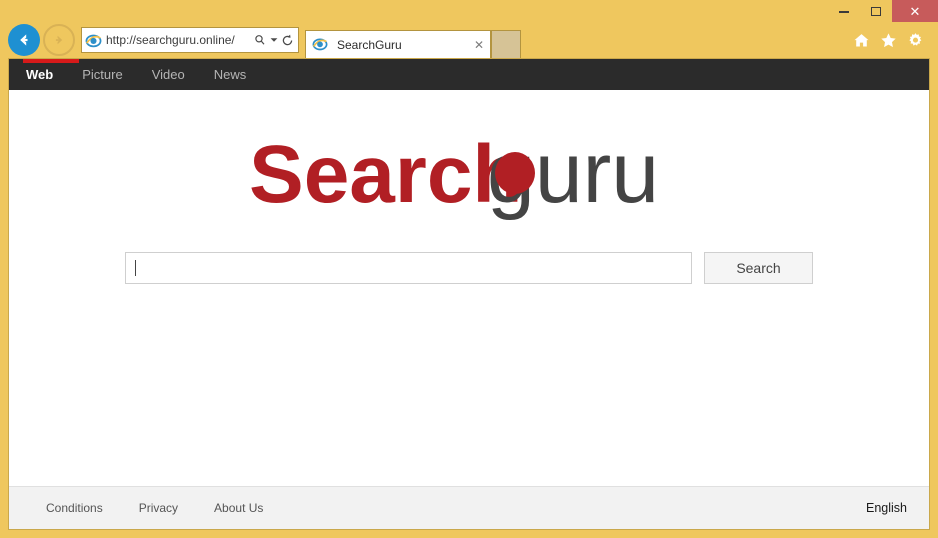 This screenshot has height=538, width=938. I want to click on search-input, so click(413, 268).